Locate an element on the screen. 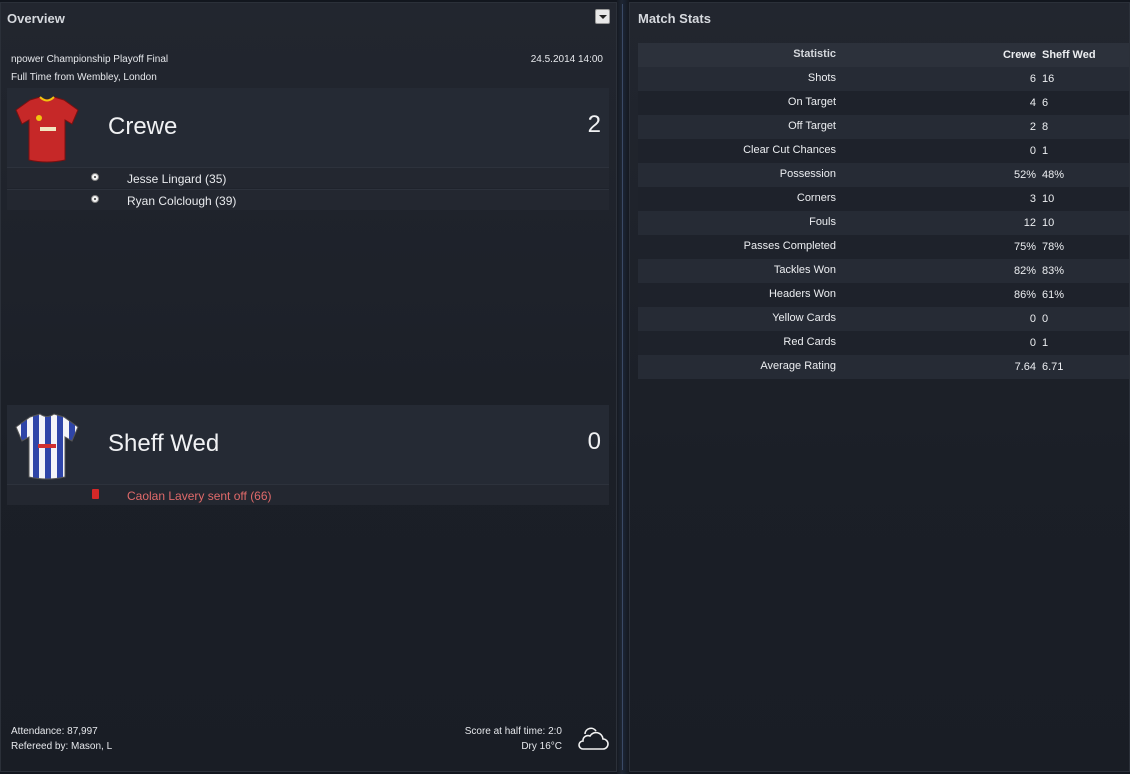  panel-splitter is located at coordinates (623, 387).